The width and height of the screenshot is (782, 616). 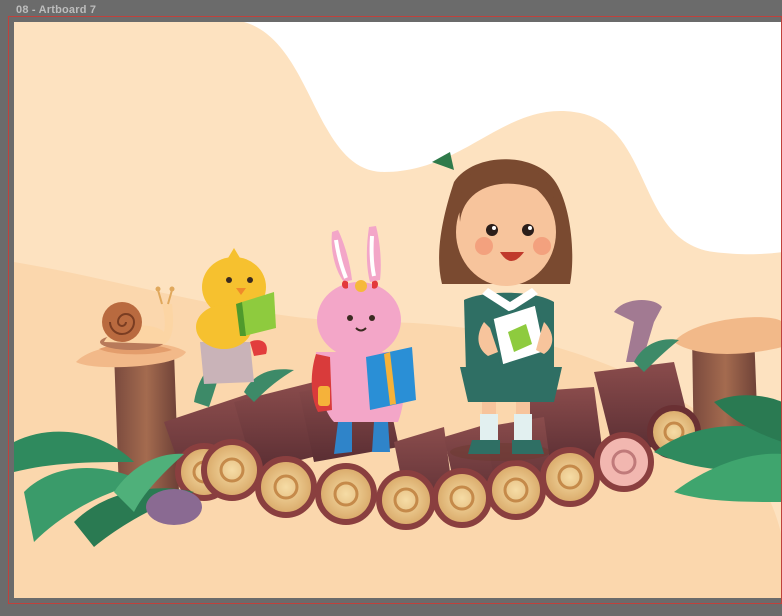 What do you see at coordinates (391, 378) in the screenshot?
I see `blue-book` at bounding box center [391, 378].